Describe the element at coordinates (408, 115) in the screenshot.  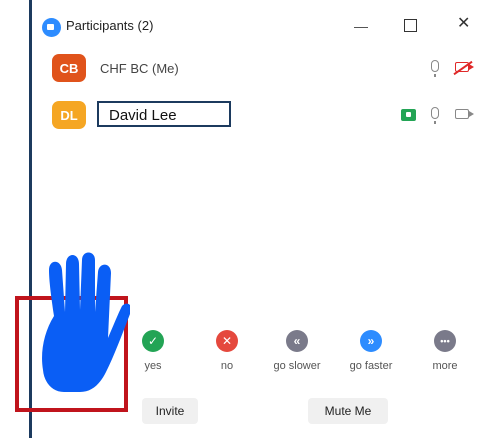
I see `screen-share-icon` at that location.